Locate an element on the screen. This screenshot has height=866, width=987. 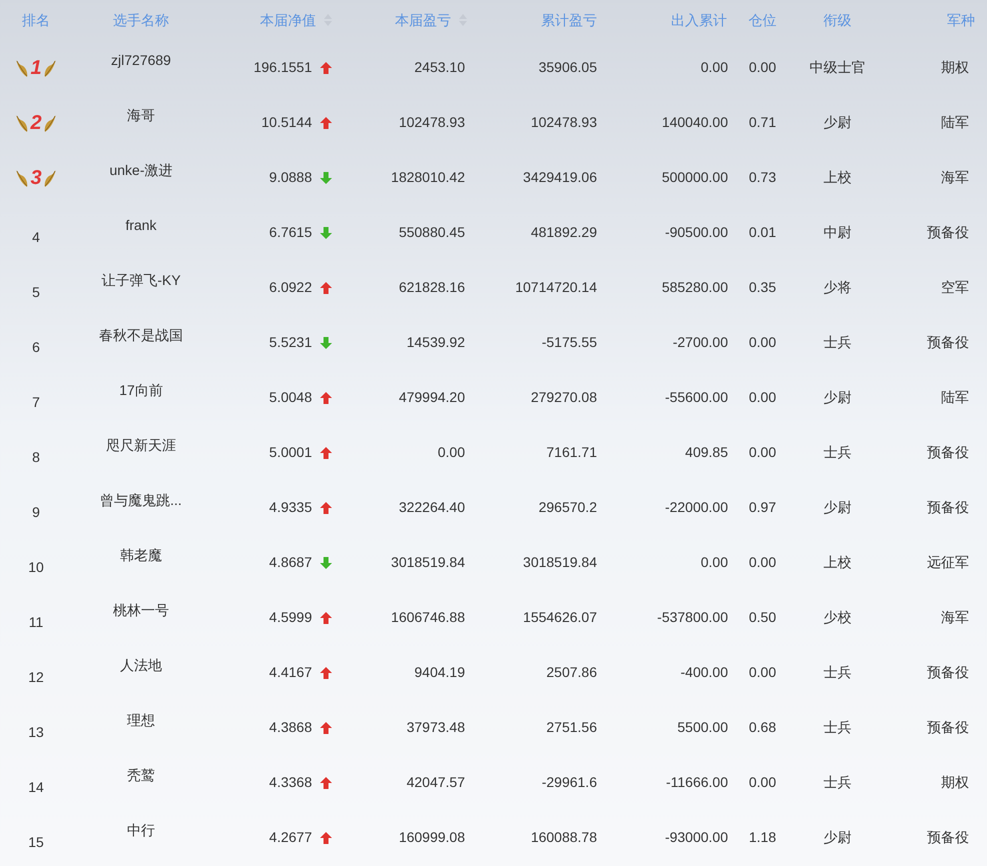
table-cell-text: 4.5999 is located at coordinates (290, 617).